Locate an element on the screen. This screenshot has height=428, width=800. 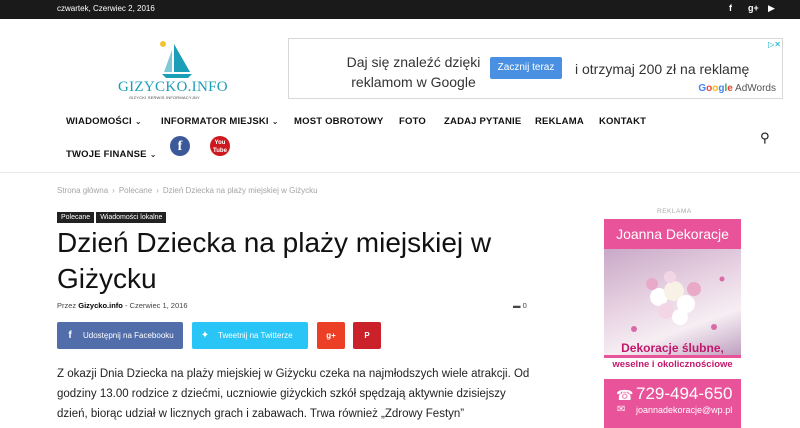
breadcrumb-home: Strona główna is located at coordinates (82, 190).